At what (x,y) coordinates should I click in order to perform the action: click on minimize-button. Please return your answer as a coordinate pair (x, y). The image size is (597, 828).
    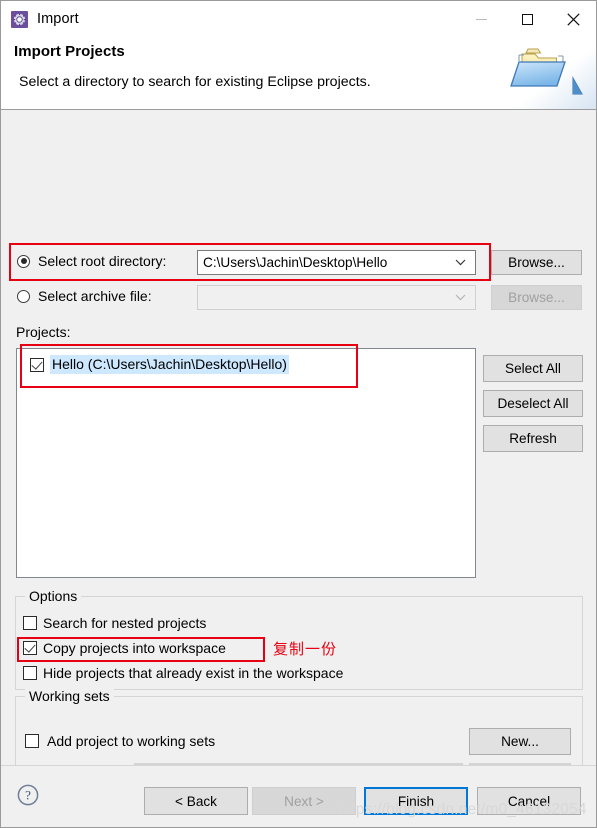
    Looking at the image, I should click on (481, 19).